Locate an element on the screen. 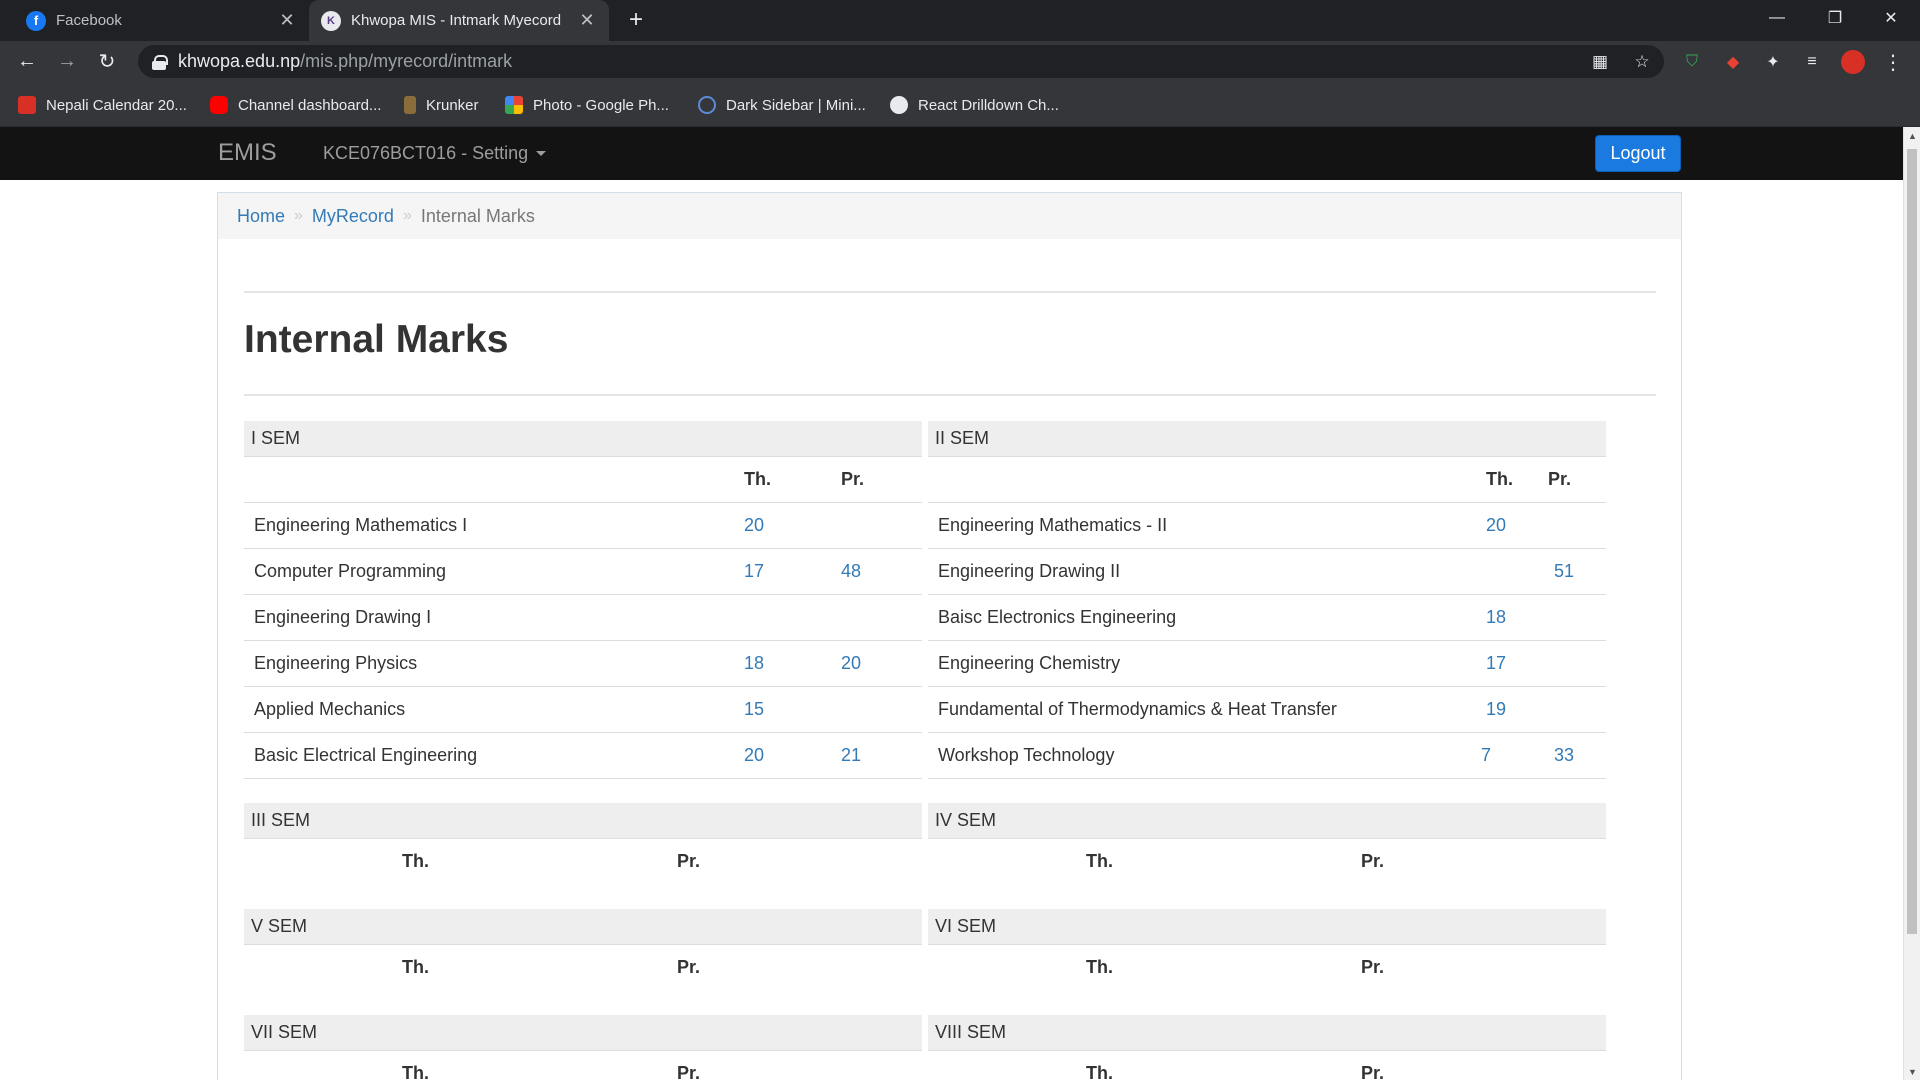 The image size is (1920, 1080). settings-dropdown-label: KCE076BCT016 - Setting is located at coordinates (426, 153).